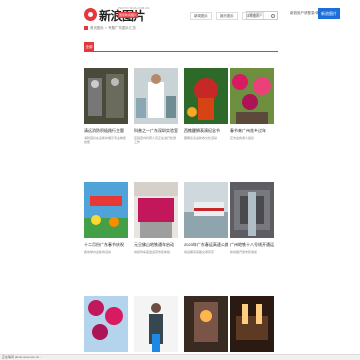 The height and width of the screenshot is (360, 360). What do you see at coordinates (156, 245) in the screenshot?
I see `photo-title: 元旦佛山地铁通车启动` at bounding box center [156, 245].